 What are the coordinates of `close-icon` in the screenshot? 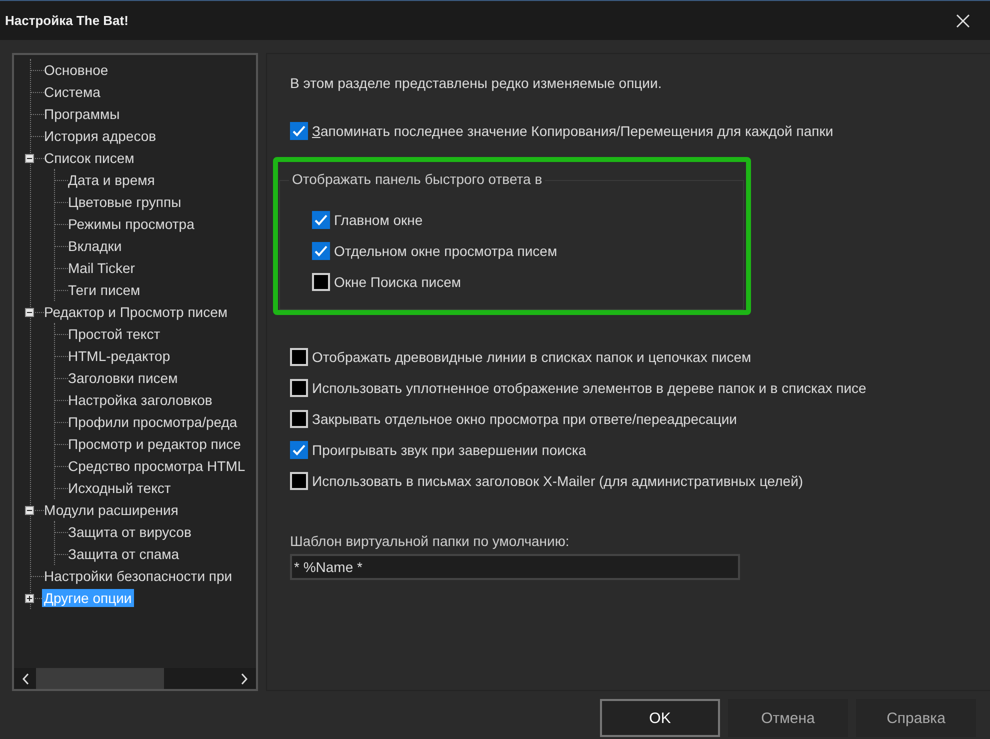 It's located at (963, 21).